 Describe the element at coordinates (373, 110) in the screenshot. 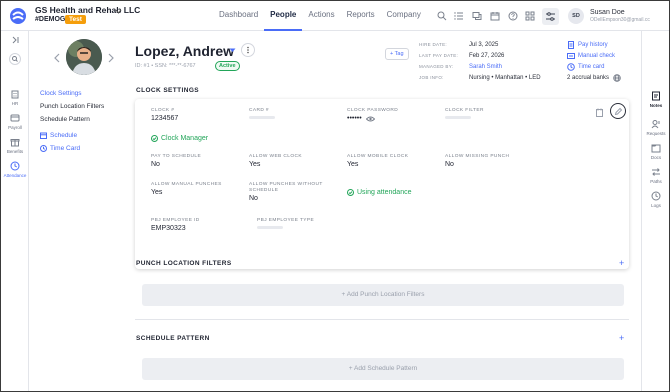

I see `field-label: CLOCK PASSWORD` at that location.